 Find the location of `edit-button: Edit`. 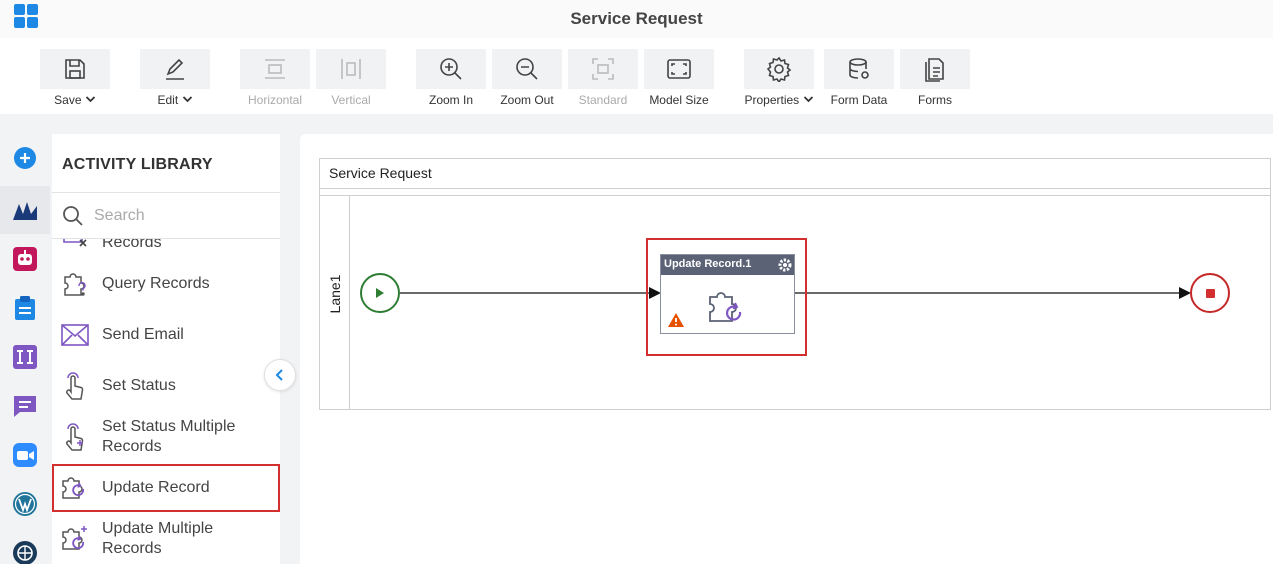

edit-button: Edit is located at coordinates (175, 80).